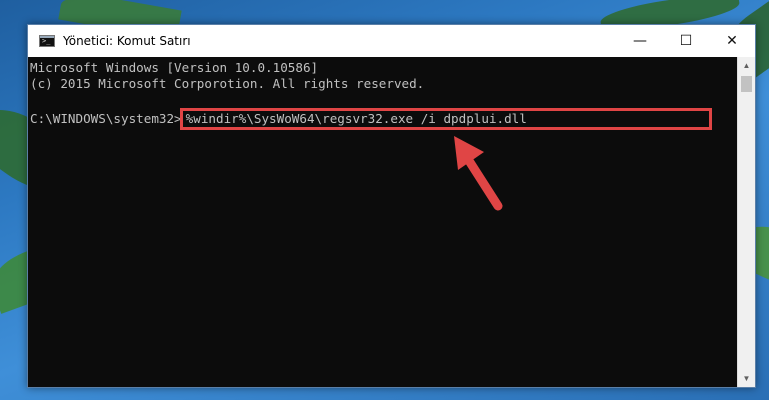 The width and height of the screenshot is (769, 400). I want to click on scroll-down-arrow-icon: ▼, so click(746, 378).